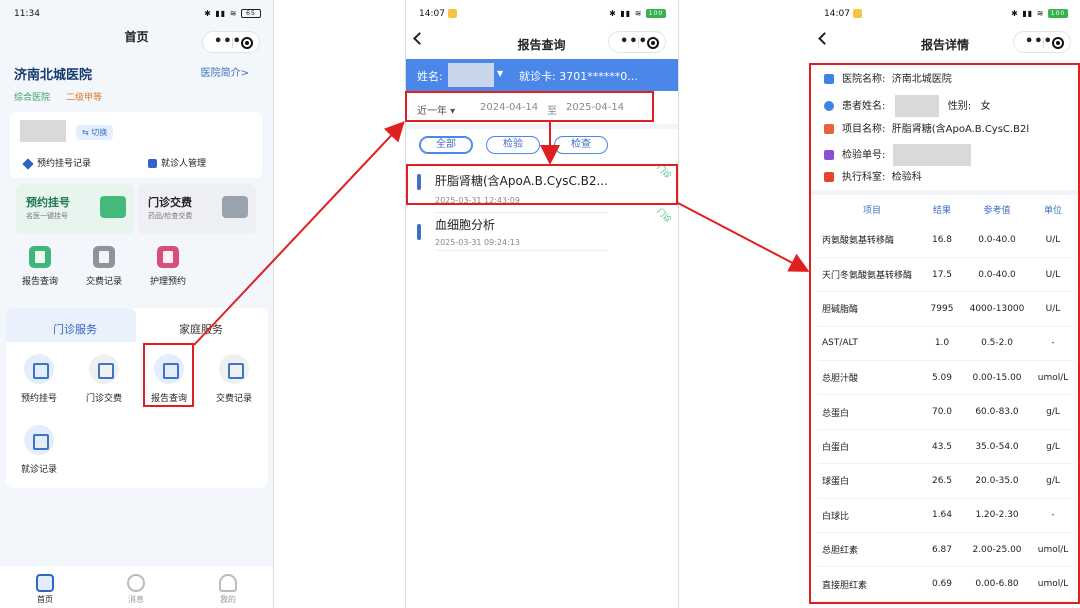  I want to click on cell-item: 白球比, so click(870, 516).